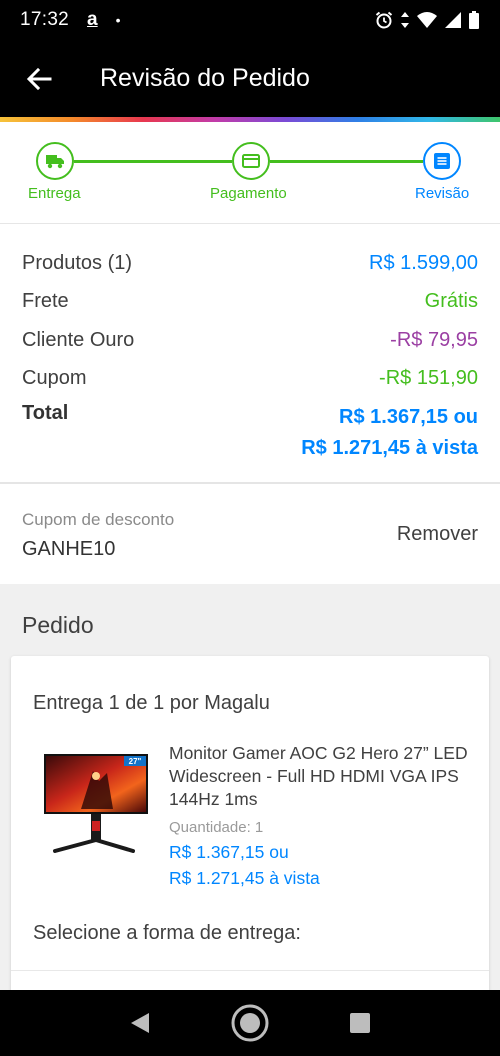  I want to click on coupon-value: -R$ 151,90, so click(428, 378).